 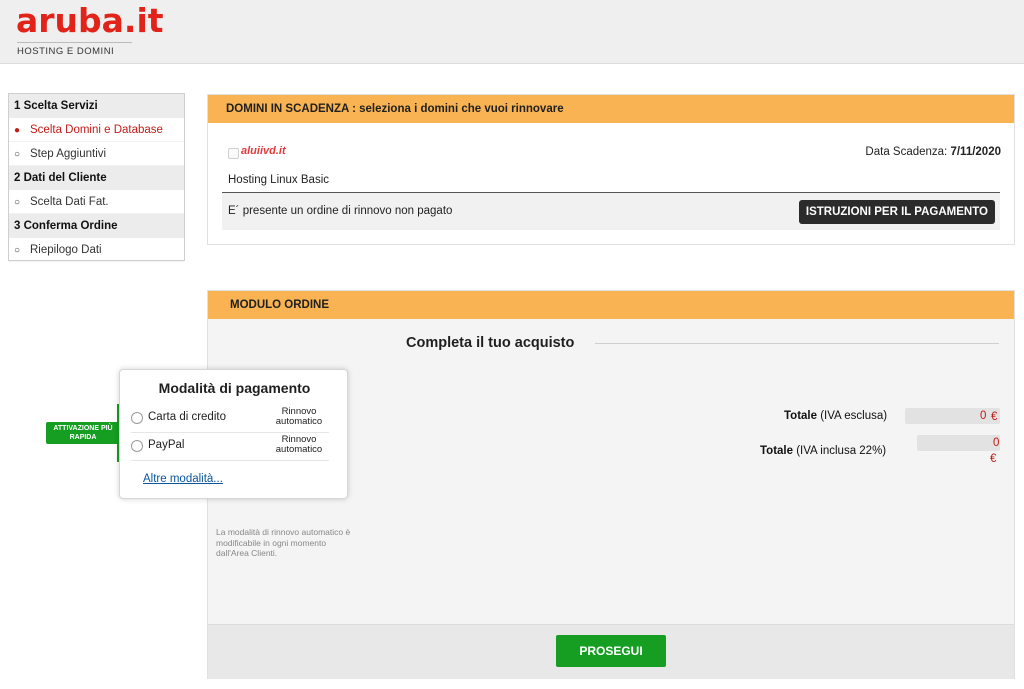 What do you see at coordinates (166, 445) in the screenshot?
I see `paypal-label: PayPal` at bounding box center [166, 445].